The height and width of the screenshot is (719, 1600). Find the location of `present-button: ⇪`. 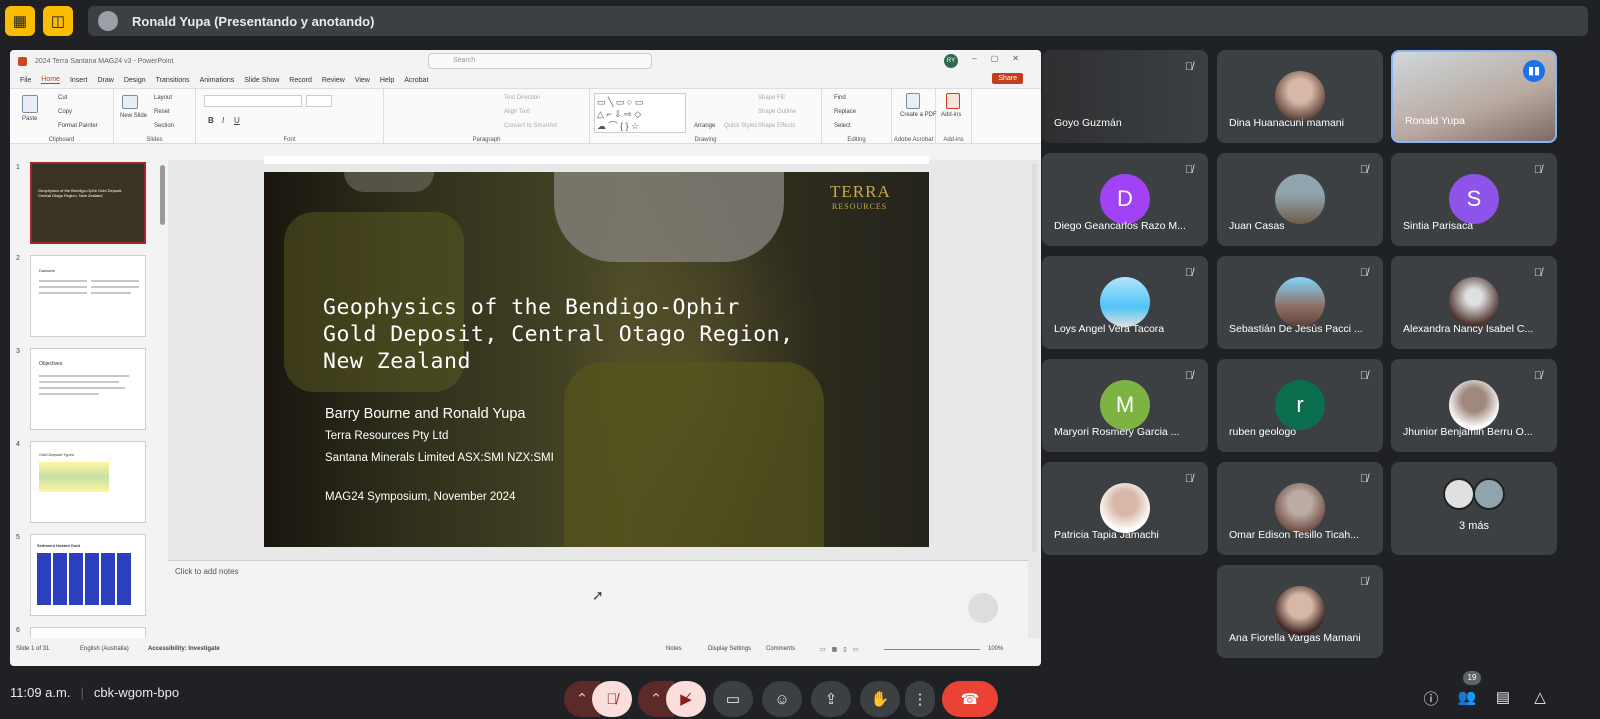

present-button: ⇪ is located at coordinates (831, 699).